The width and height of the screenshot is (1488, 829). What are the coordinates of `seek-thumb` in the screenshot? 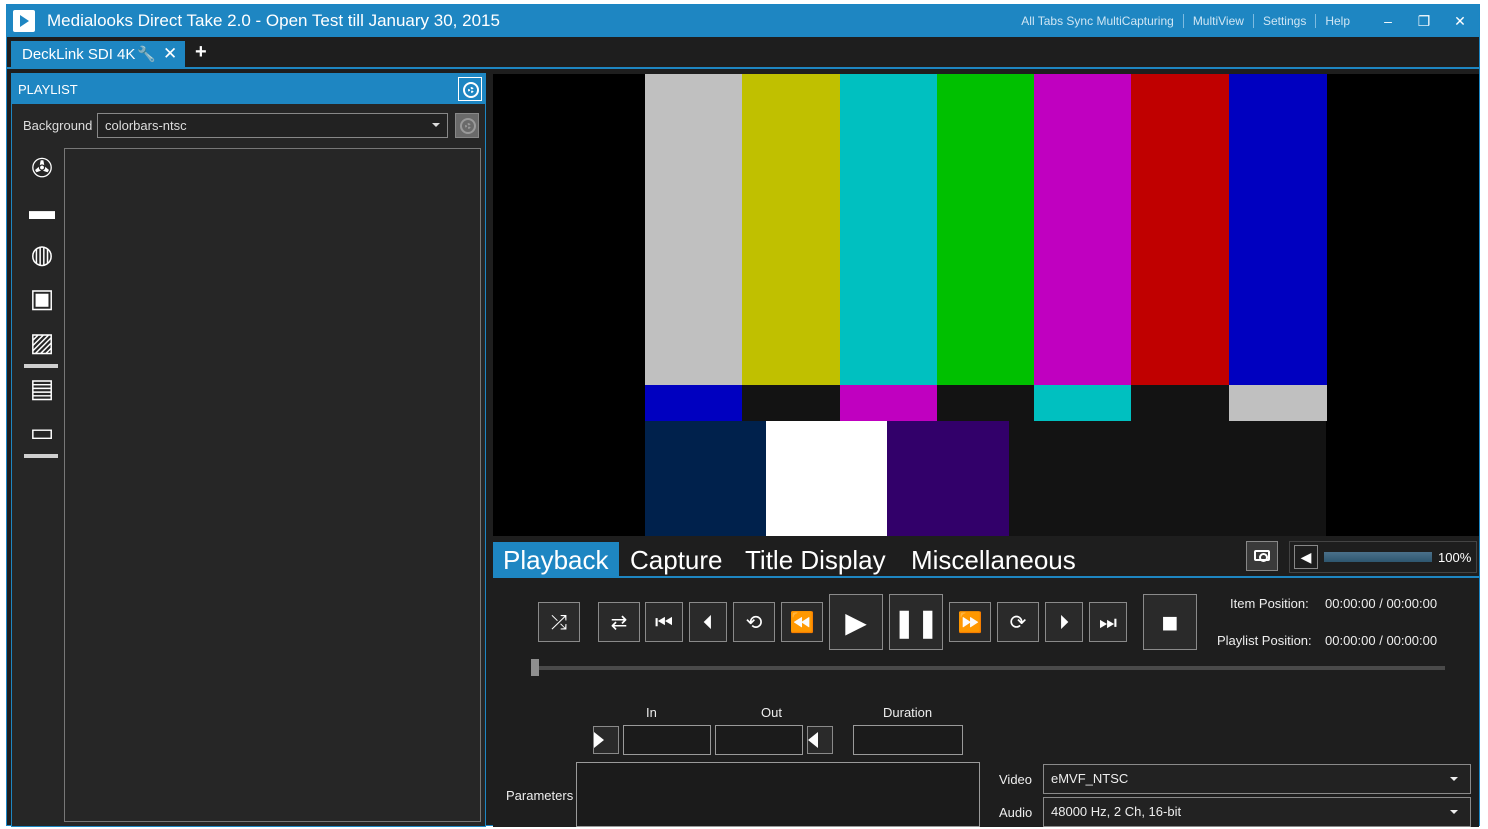 It's located at (535, 667).